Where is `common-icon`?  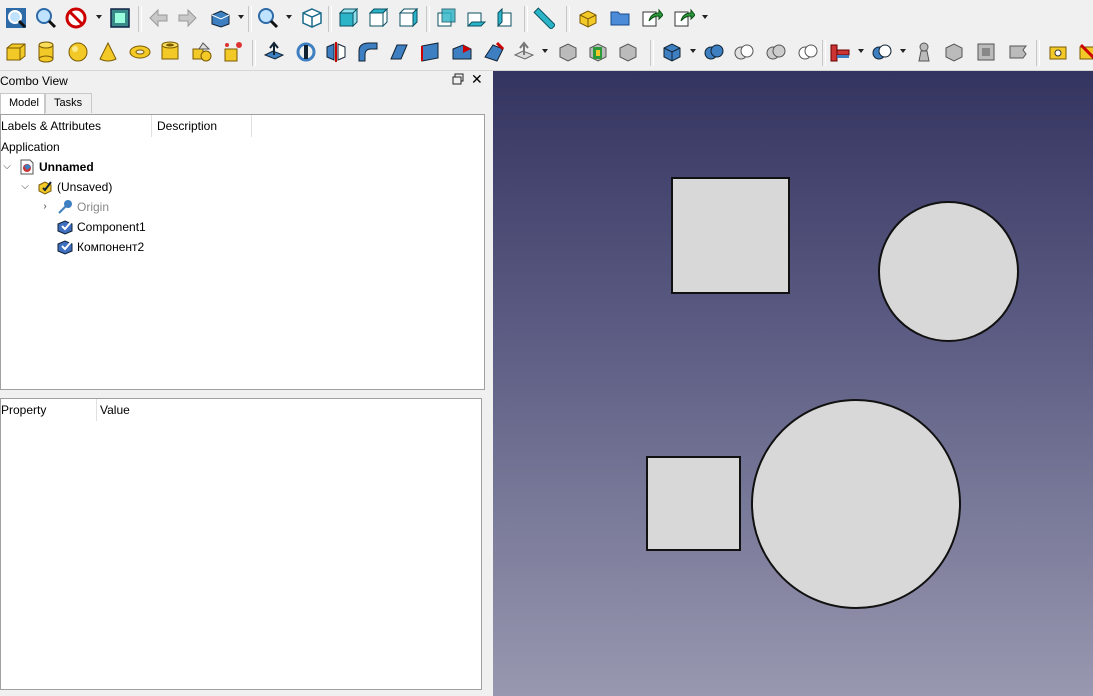 common-icon is located at coordinates (808, 52).